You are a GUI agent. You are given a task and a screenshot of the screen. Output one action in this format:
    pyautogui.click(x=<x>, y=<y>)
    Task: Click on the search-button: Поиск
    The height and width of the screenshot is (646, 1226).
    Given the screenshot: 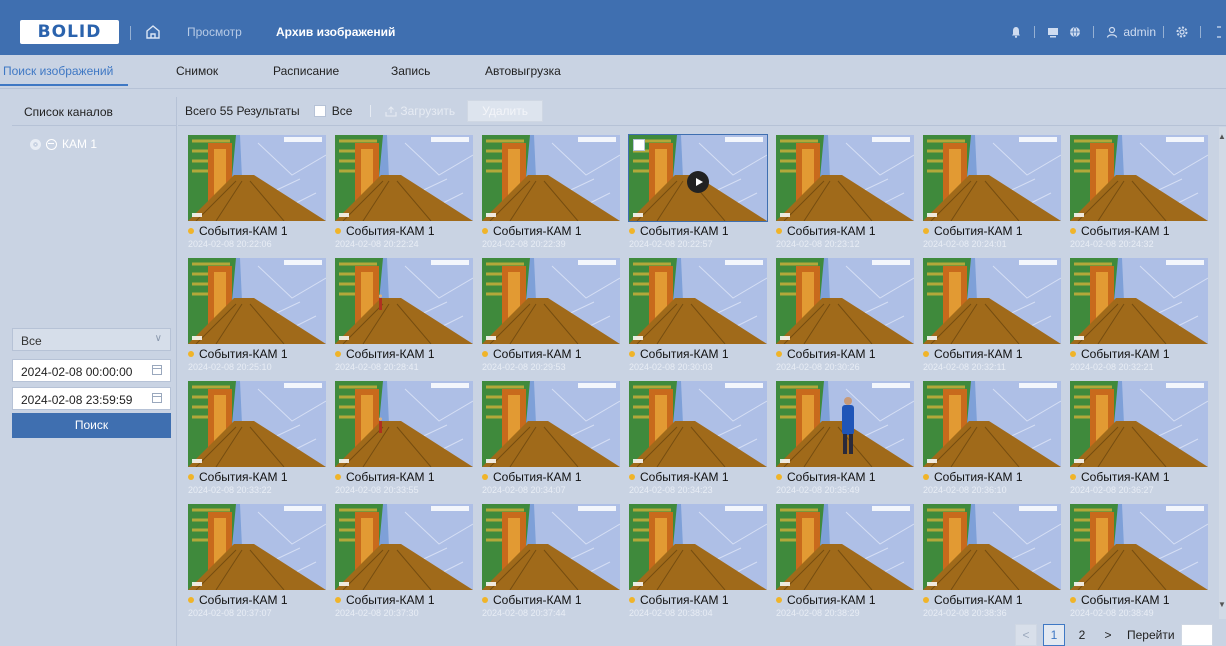 What is the action you would take?
    pyautogui.click(x=91, y=425)
    